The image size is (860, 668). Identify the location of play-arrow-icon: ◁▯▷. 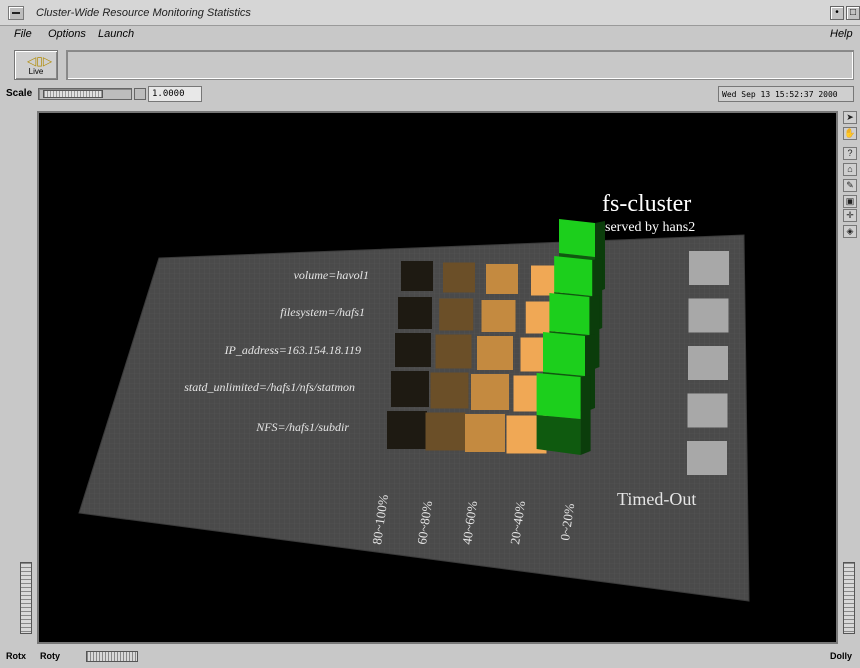
(40, 61).